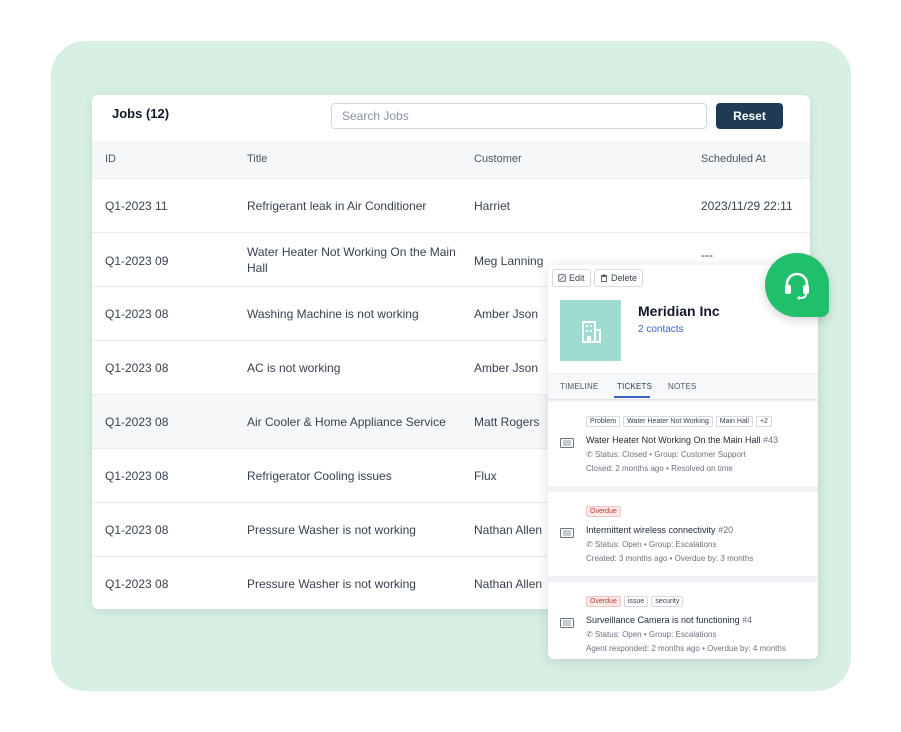  What do you see at coordinates (661, 329) in the screenshot?
I see `contacts-link: 2 contacts` at bounding box center [661, 329].